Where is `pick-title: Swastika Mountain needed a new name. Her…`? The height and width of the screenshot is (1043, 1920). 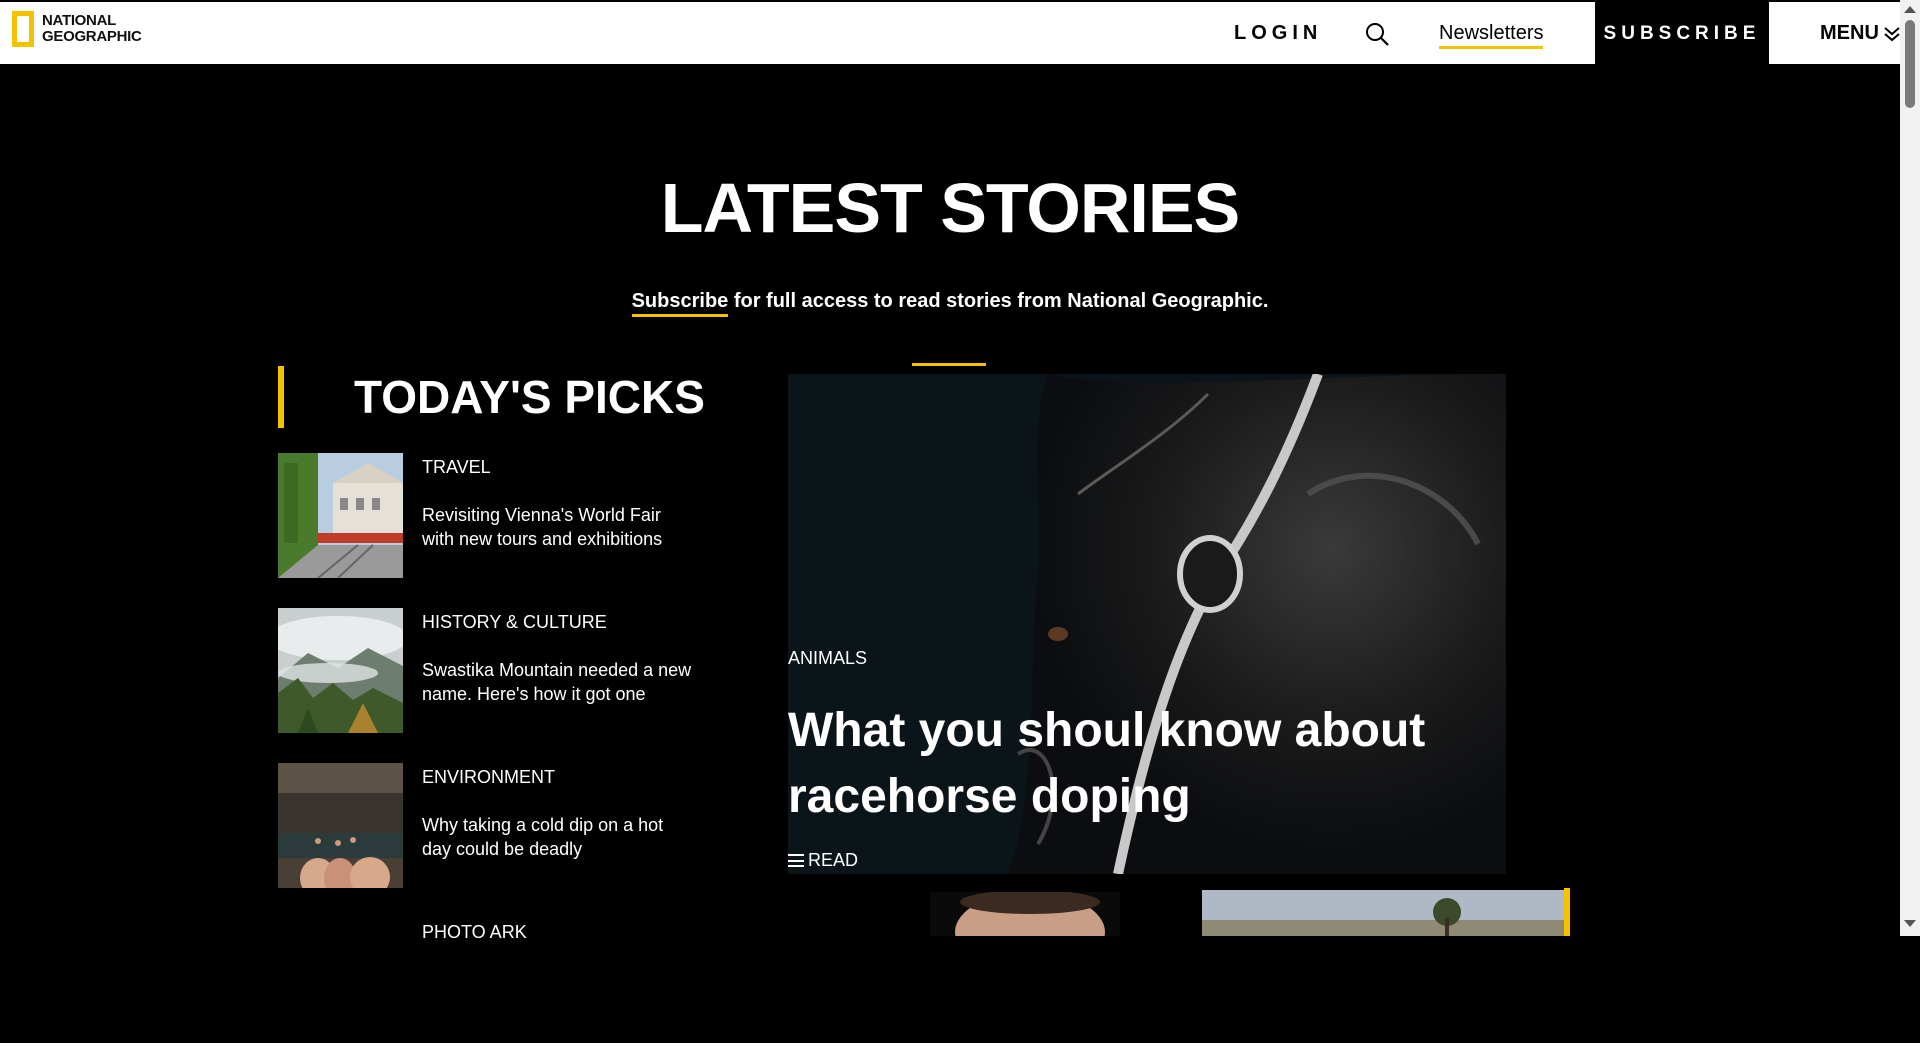
pick-title: Swastika Mountain needed a new name. Her… is located at coordinates (557, 682).